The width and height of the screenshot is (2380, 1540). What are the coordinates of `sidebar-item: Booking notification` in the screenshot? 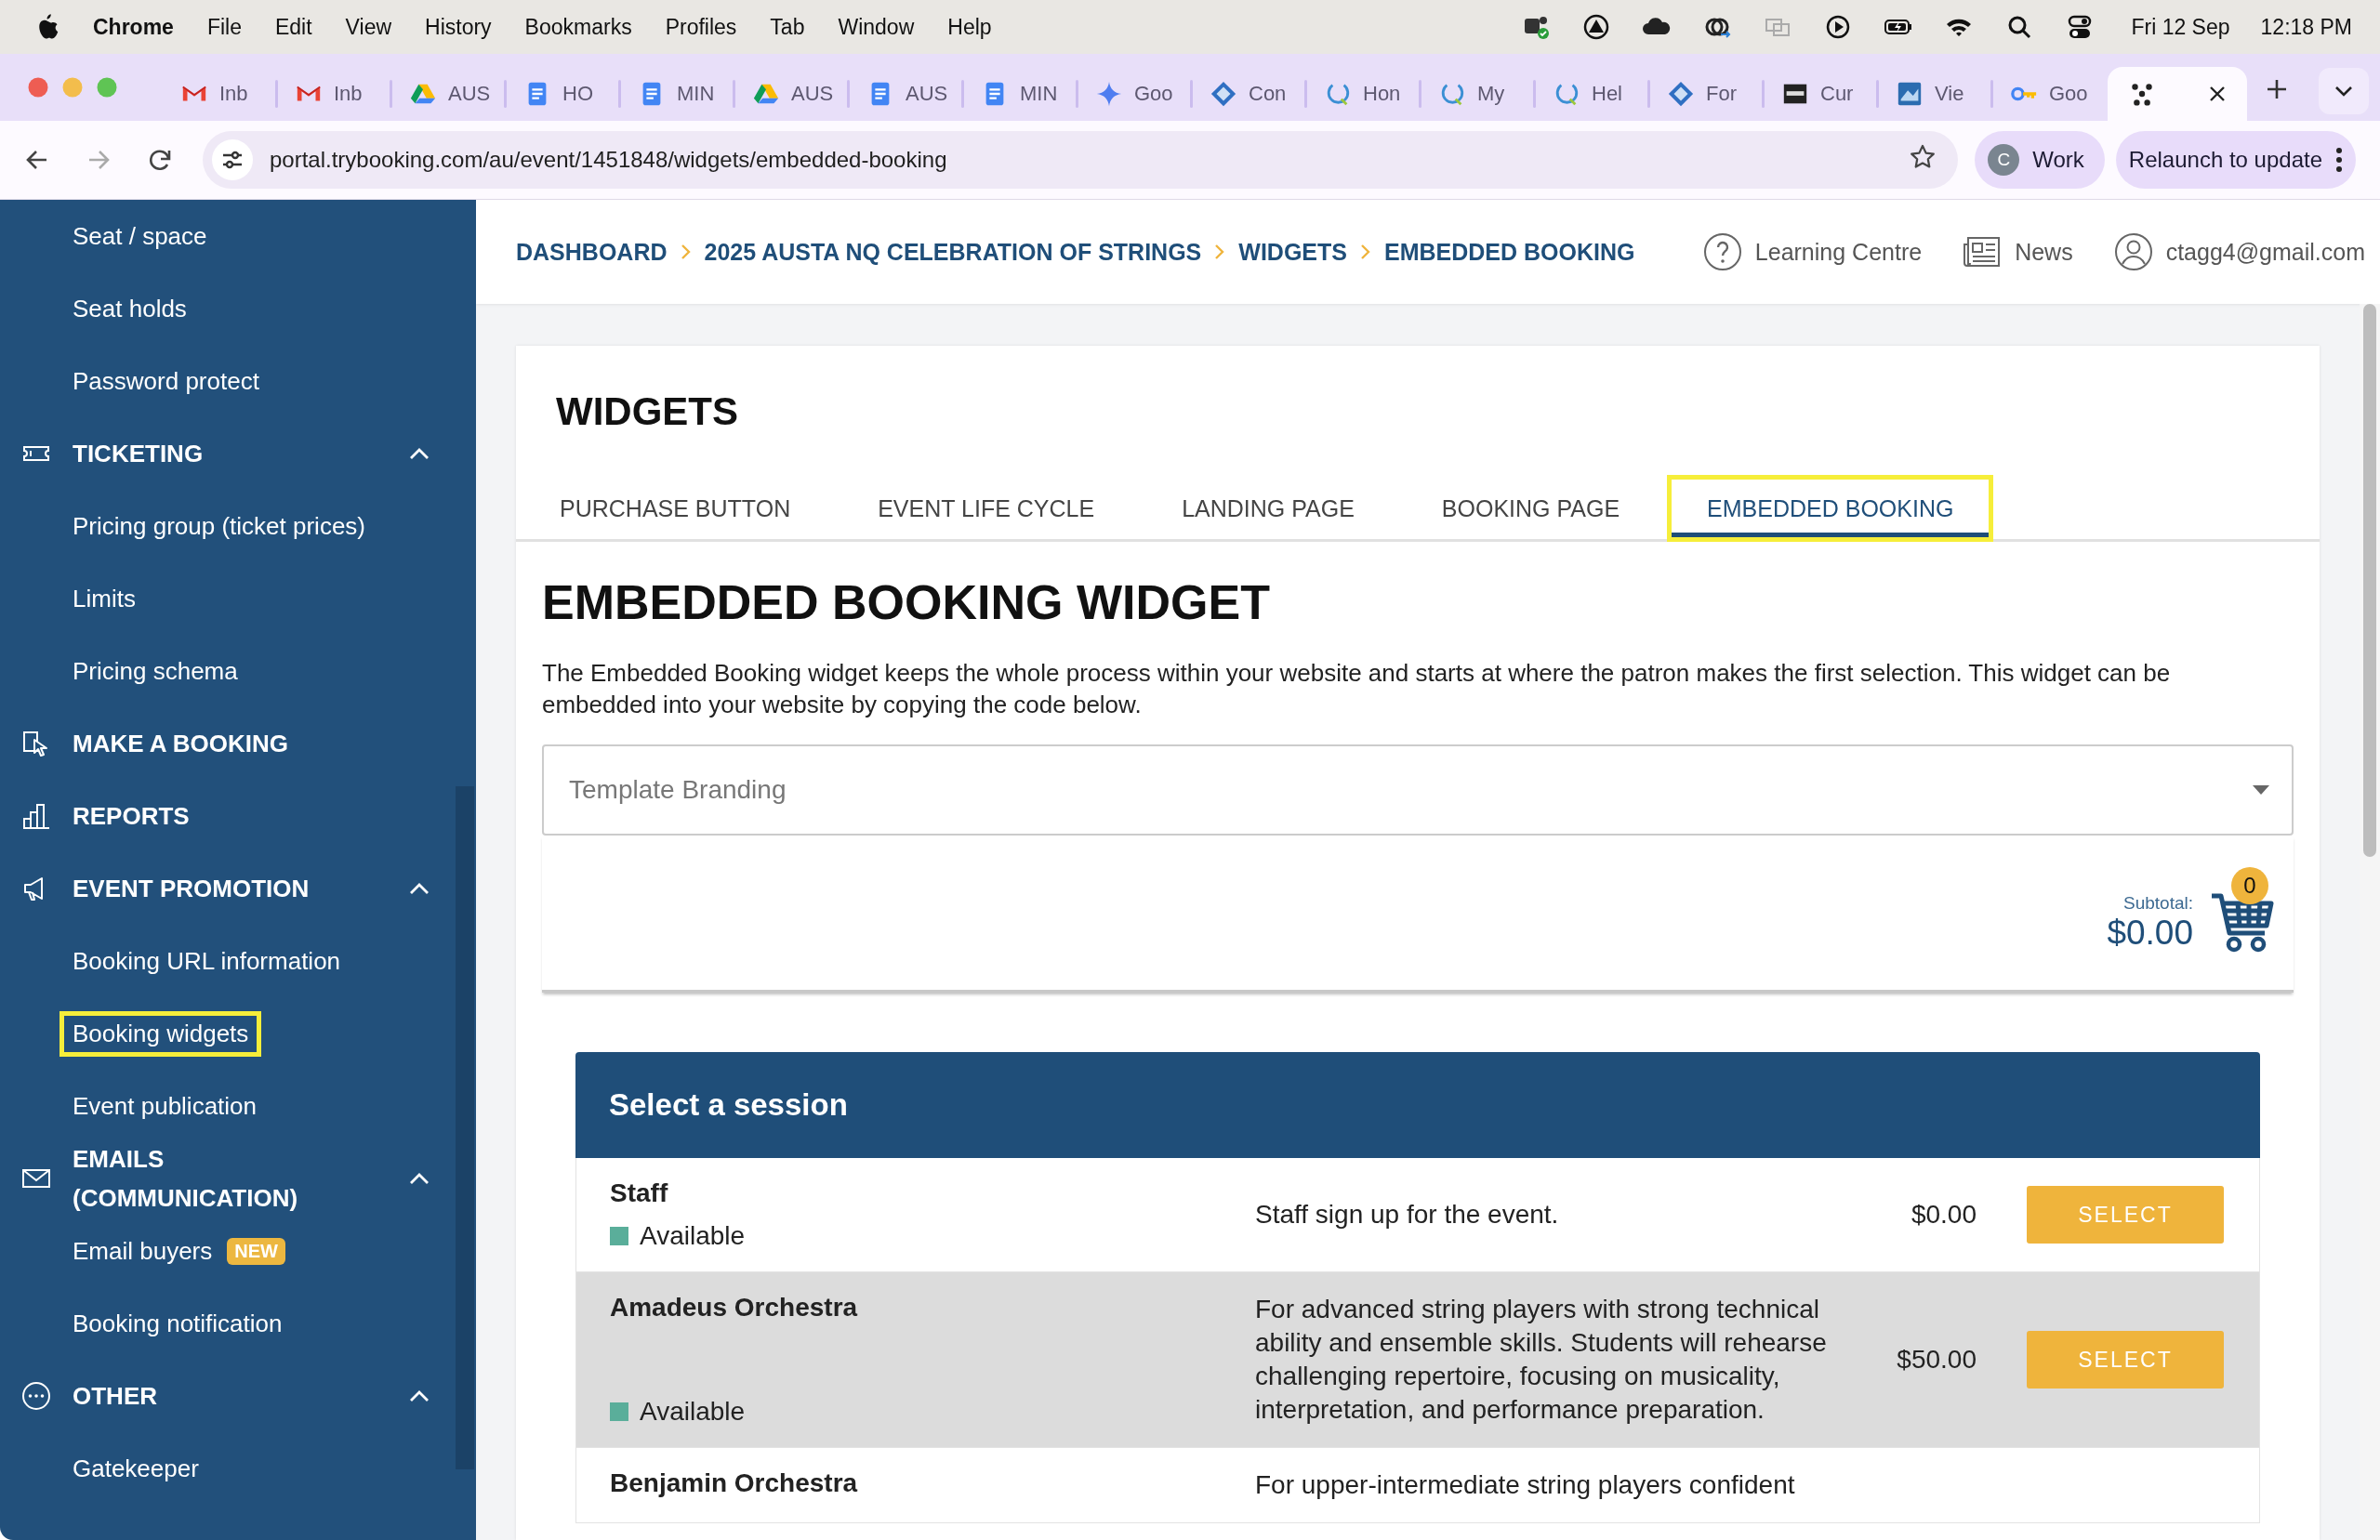 It's located at (178, 1323).